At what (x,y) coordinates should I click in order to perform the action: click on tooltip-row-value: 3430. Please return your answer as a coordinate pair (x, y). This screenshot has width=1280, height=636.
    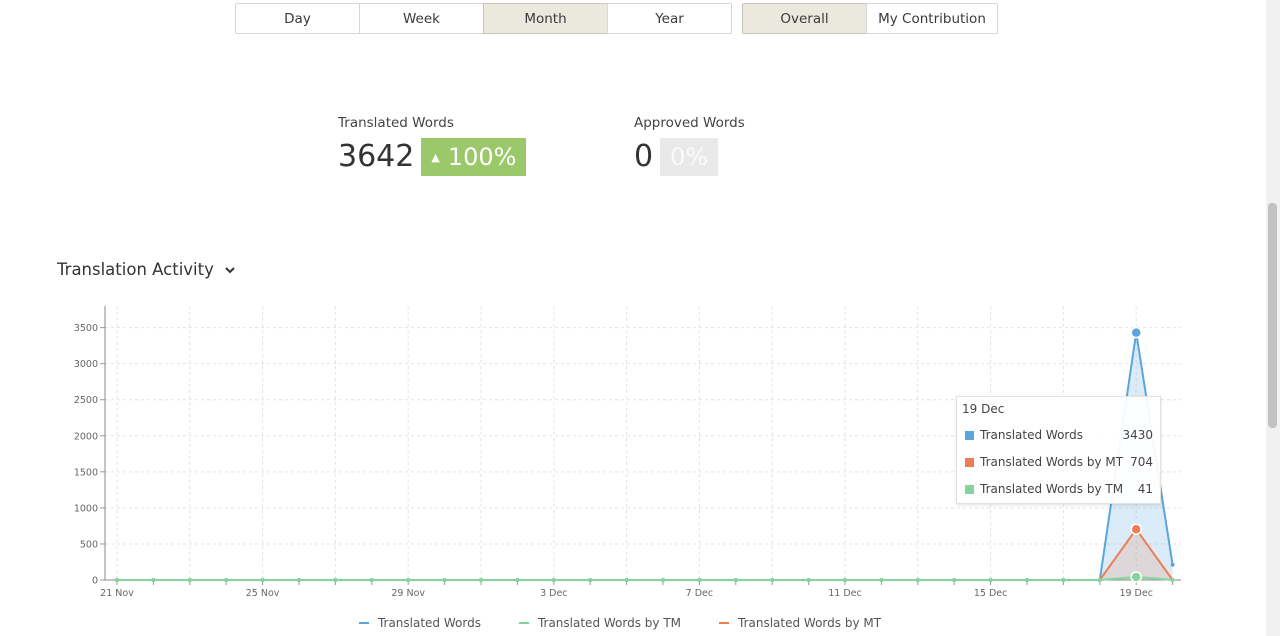
    Looking at the image, I should click on (1137, 435).